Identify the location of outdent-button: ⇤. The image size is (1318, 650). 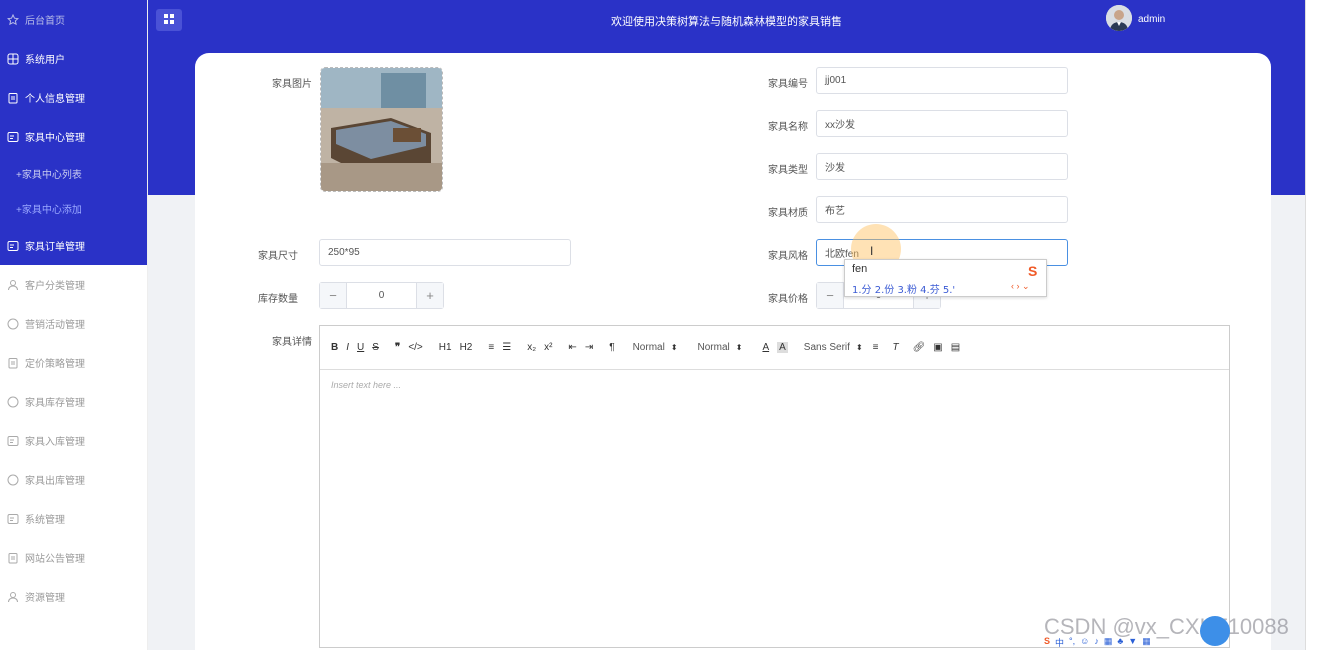
(572, 347).